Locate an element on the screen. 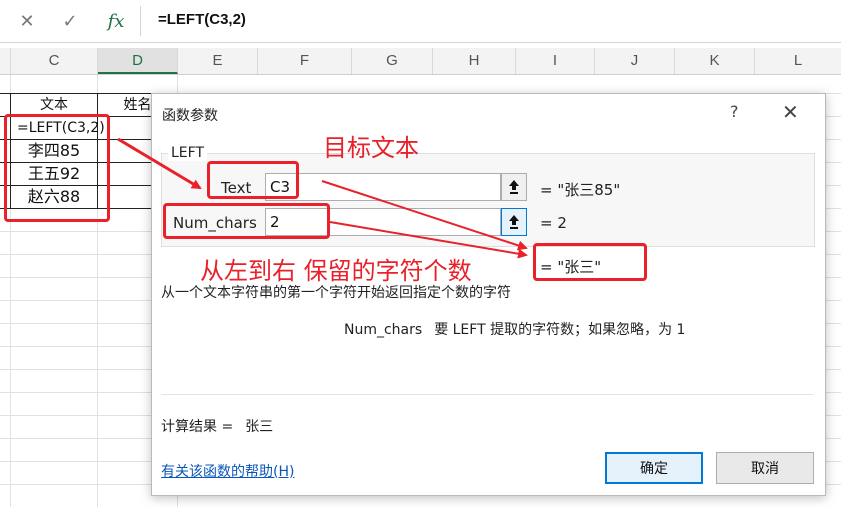 The image size is (841, 507). calc-result-label: 计算结果 = is located at coordinates (197, 427).